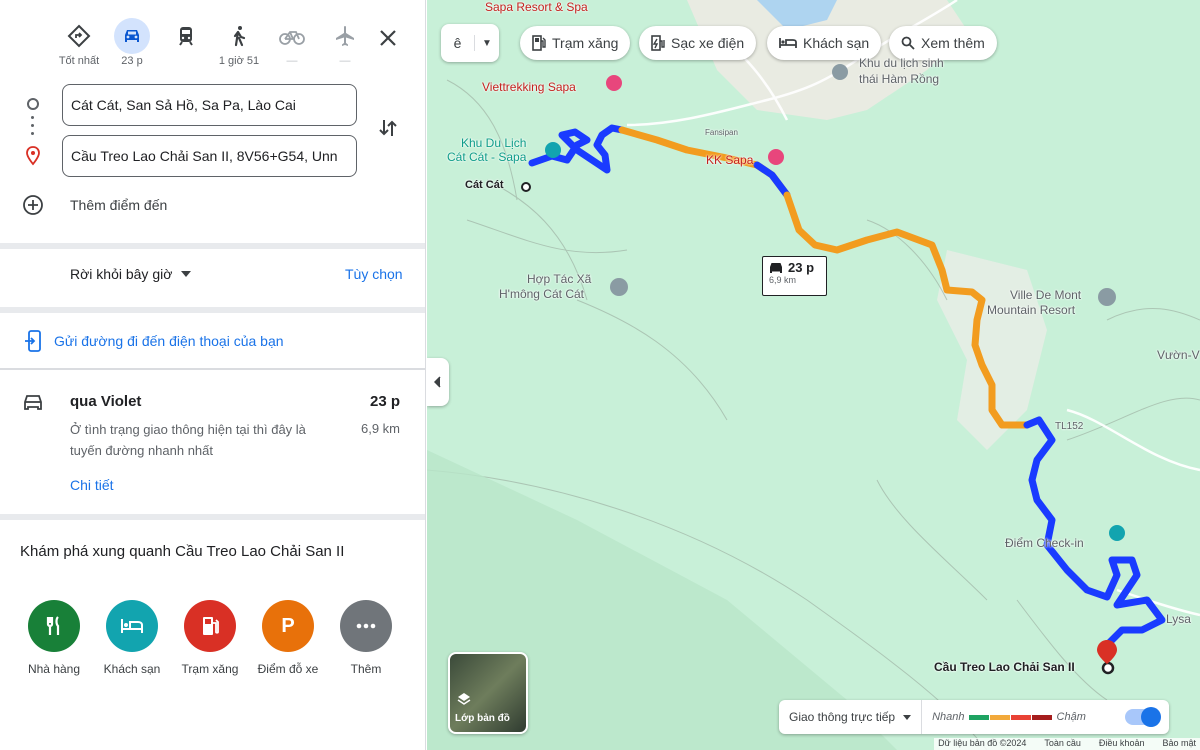 This screenshot has width=1200, height=750. I want to click on mode-cycling: —, so click(292, 43).